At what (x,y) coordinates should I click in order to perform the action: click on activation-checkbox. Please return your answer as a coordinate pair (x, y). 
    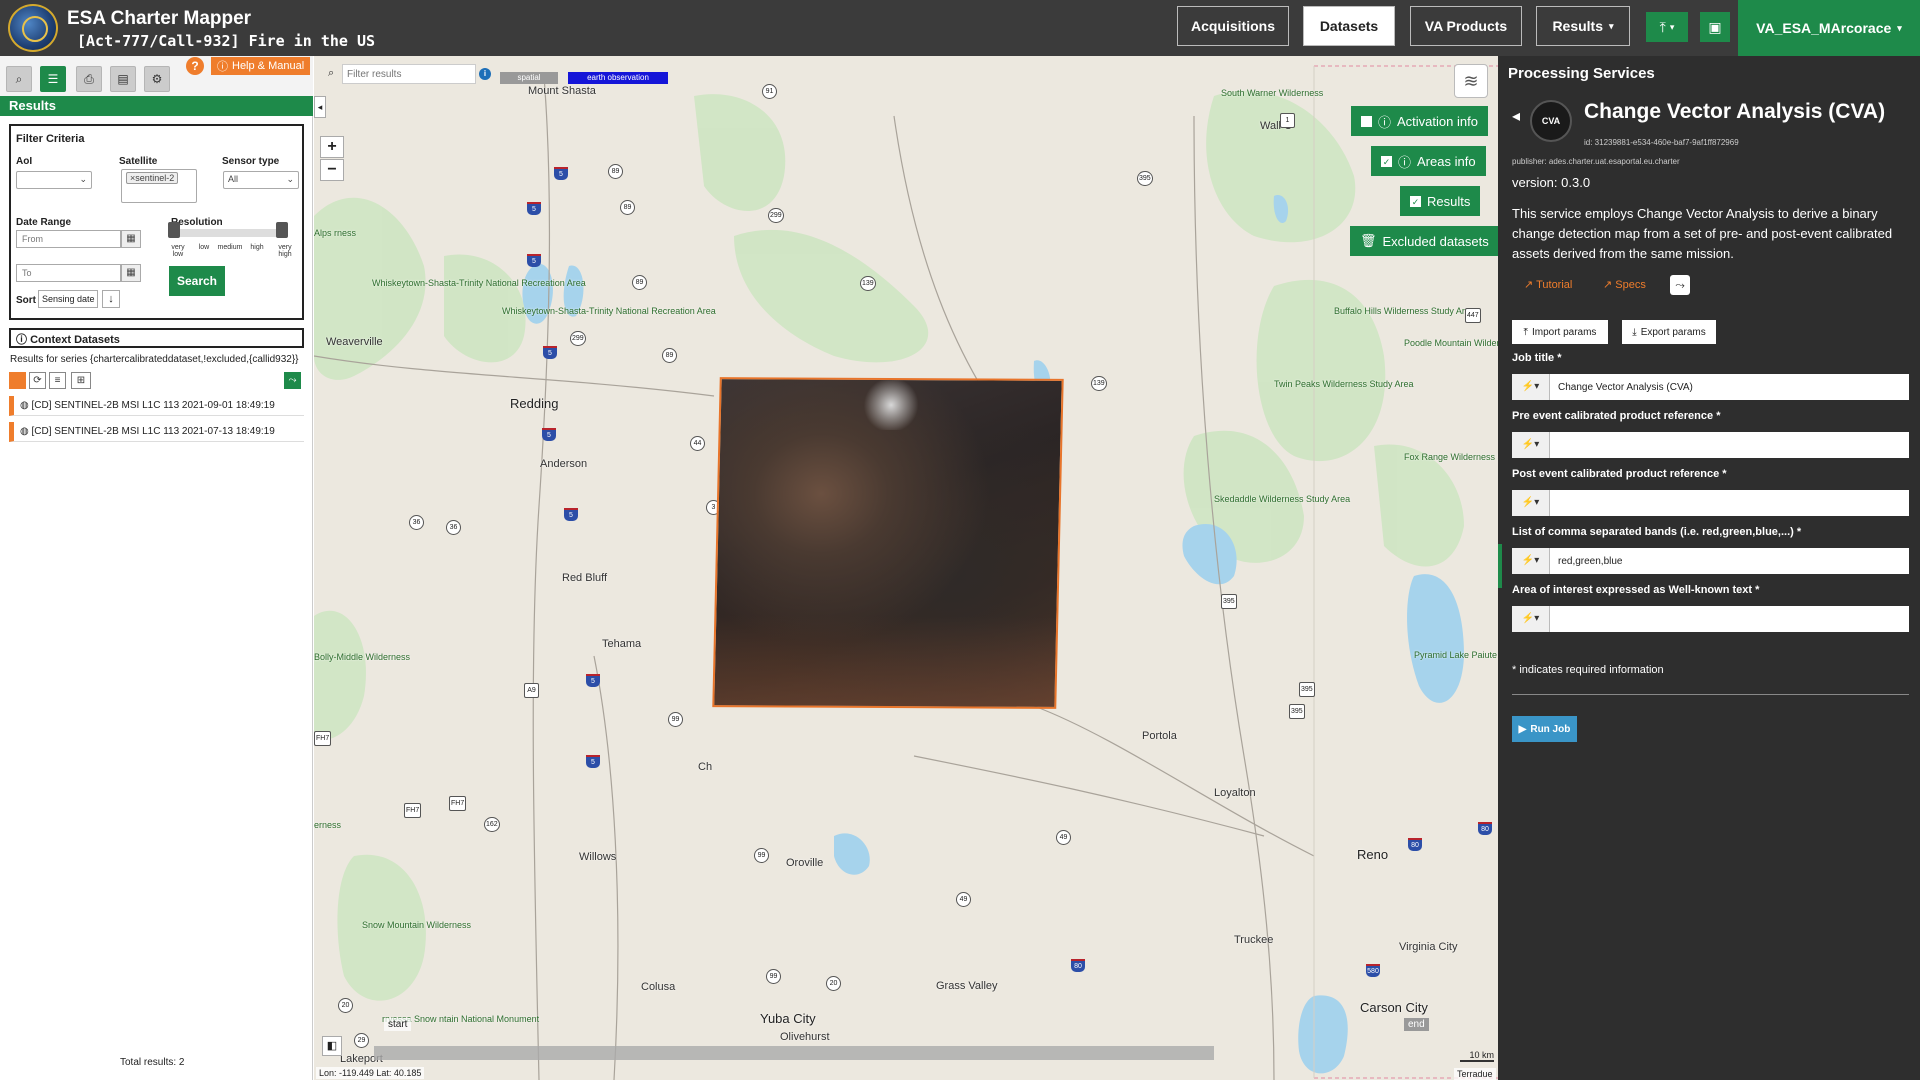
    Looking at the image, I should click on (1366, 121).